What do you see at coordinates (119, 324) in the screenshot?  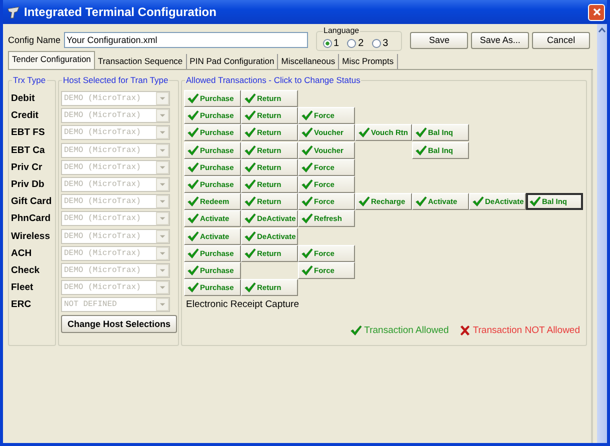 I see `change-host-button: Change Host Selections` at bounding box center [119, 324].